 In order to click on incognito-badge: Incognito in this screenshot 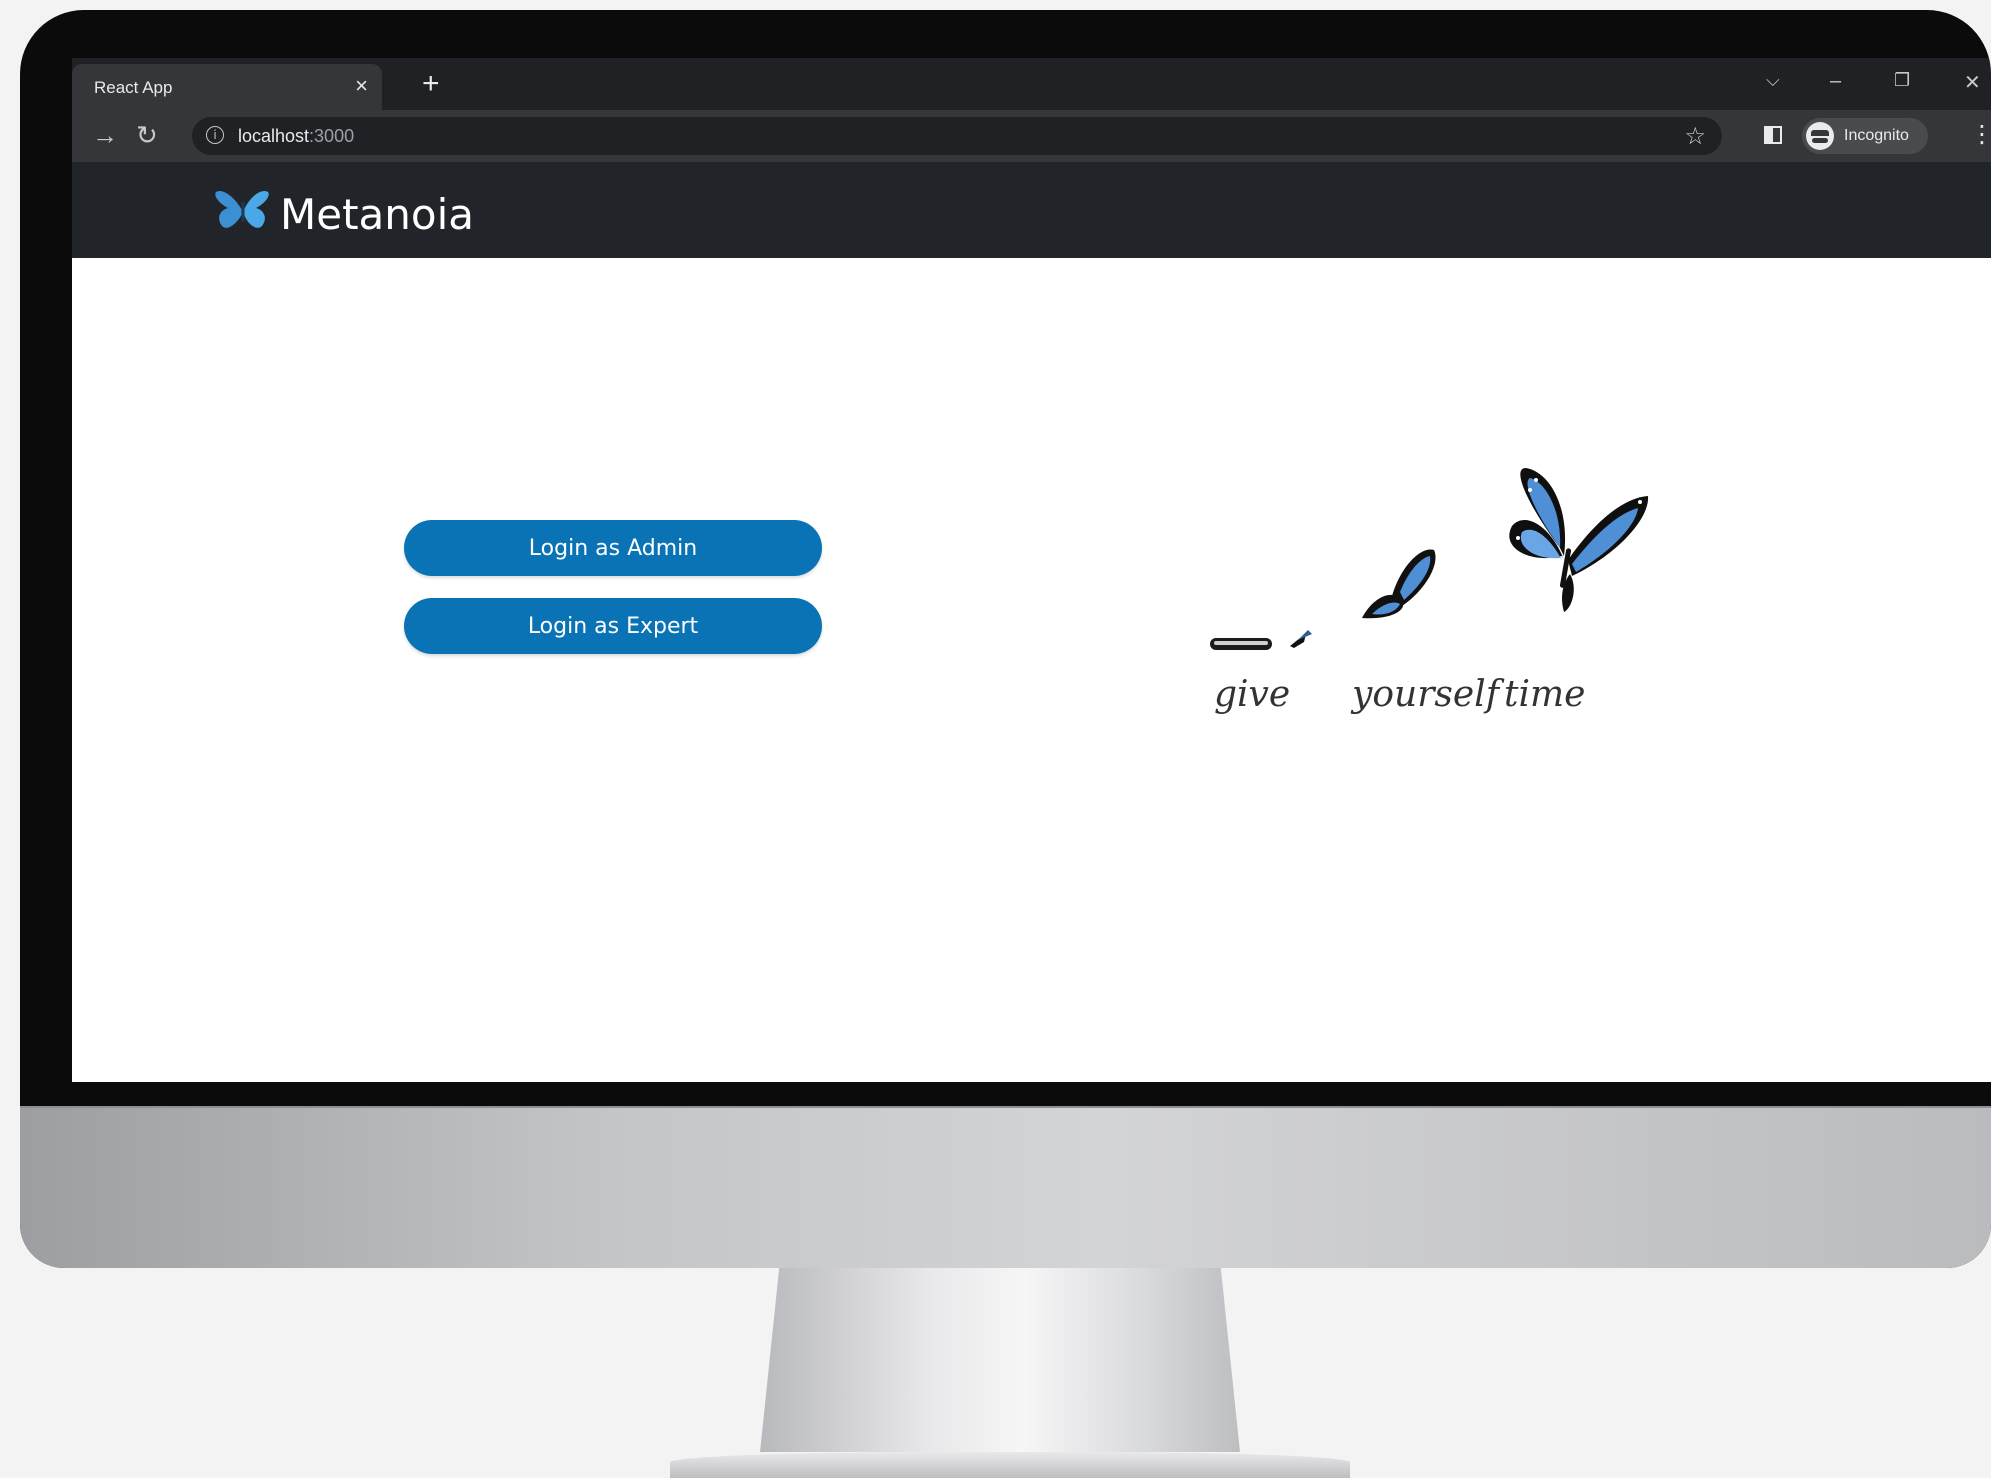, I will do `click(1865, 136)`.